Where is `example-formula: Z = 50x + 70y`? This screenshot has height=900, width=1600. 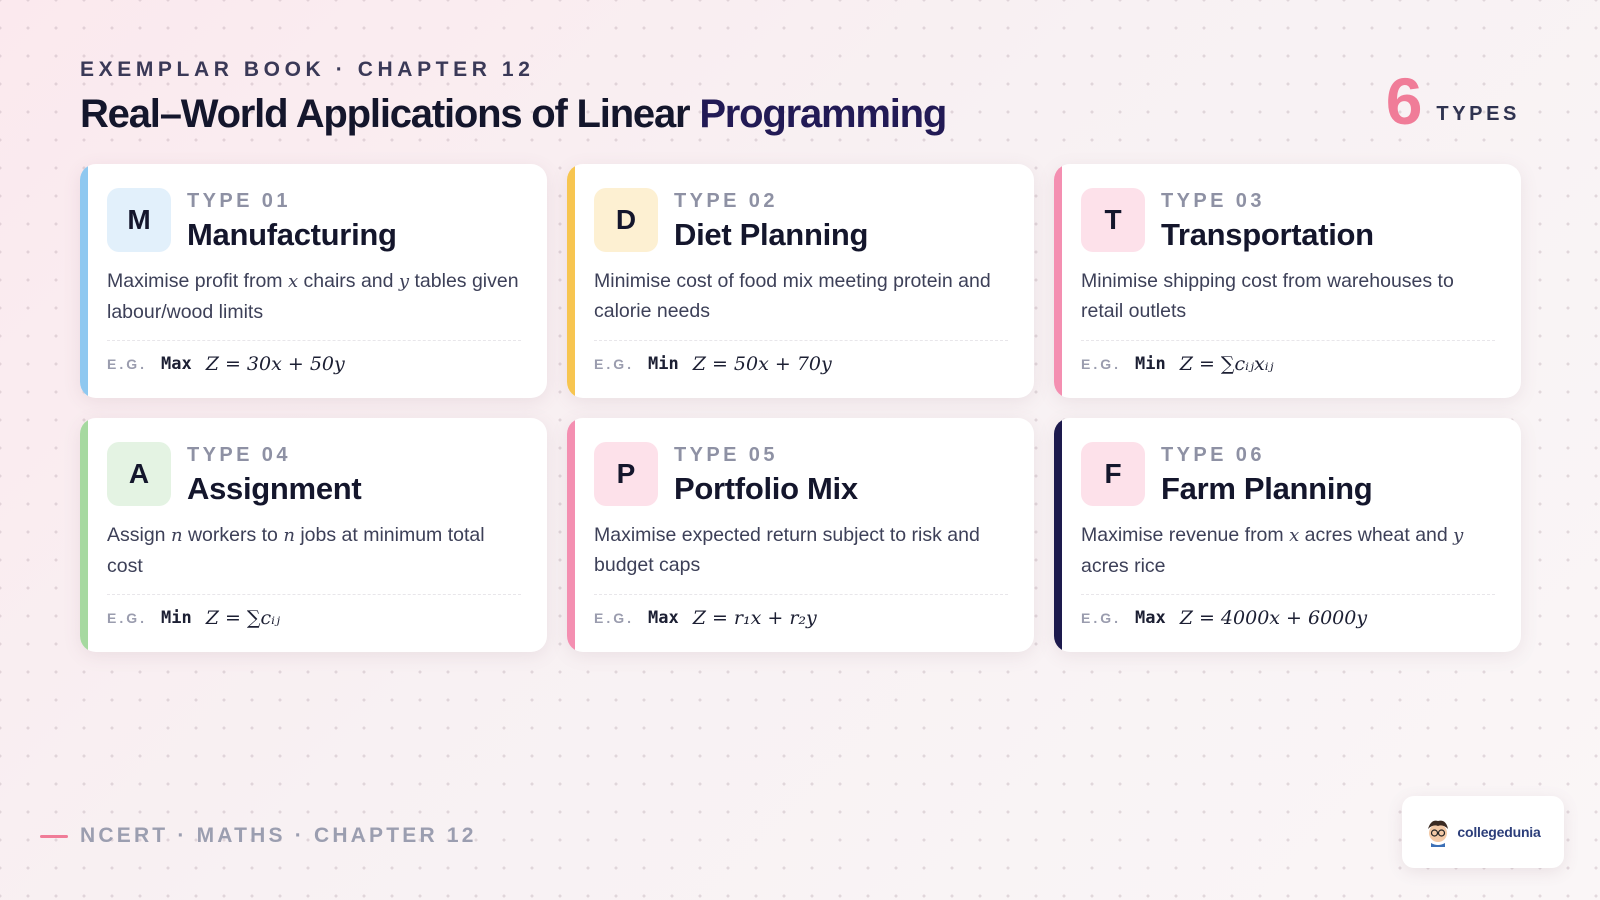 example-formula: Z = 50x + 70y is located at coordinates (762, 364).